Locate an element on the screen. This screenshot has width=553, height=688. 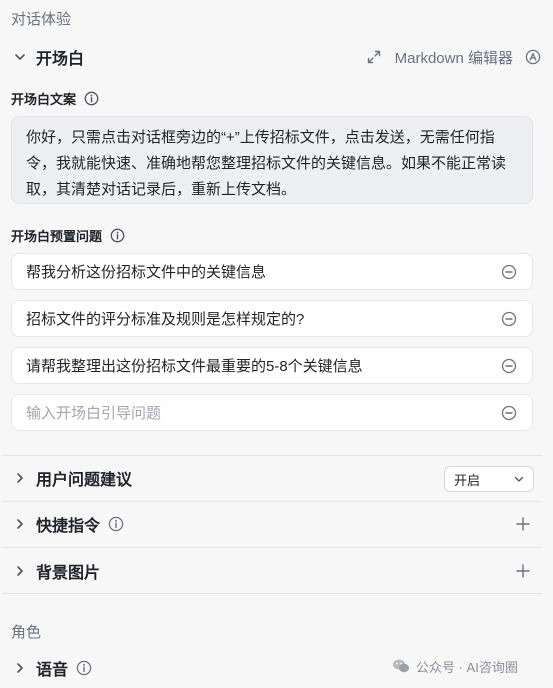
shortcuts-title: 快捷指令 is located at coordinates (68, 526).